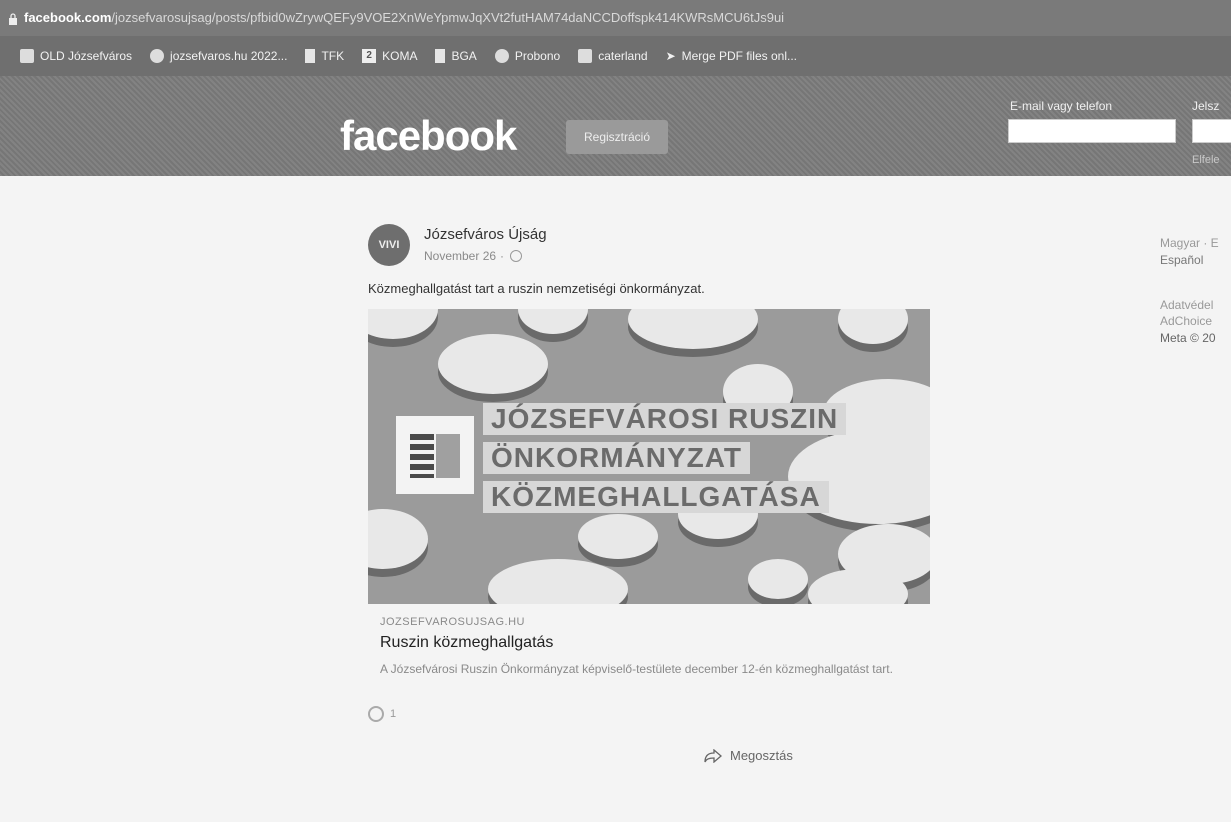  What do you see at coordinates (1211, 131) in the screenshot?
I see `password-input` at bounding box center [1211, 131].